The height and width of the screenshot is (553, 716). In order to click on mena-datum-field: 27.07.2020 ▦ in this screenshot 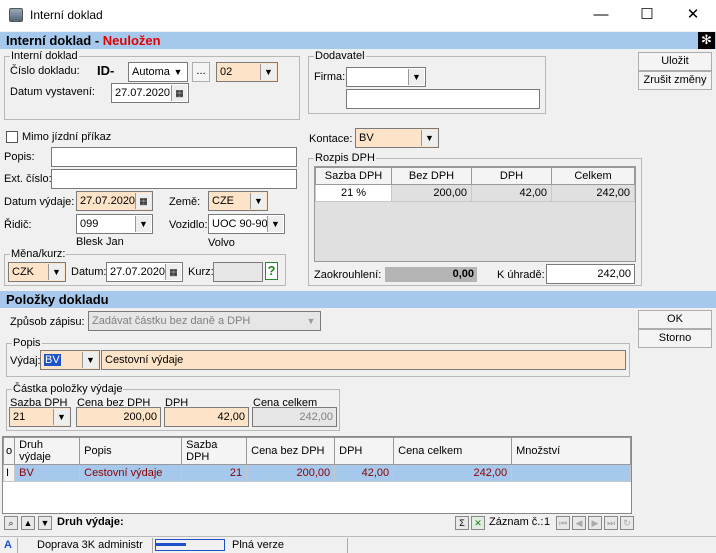, I will do `click(144, 272)`.